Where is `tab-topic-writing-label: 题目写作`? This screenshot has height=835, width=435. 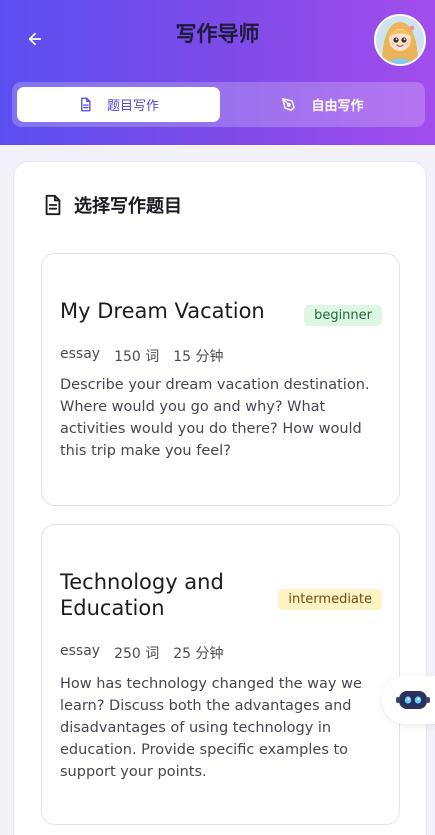 tab-topic-writing-label: 题目写作 is located at coordinates (132, 106).